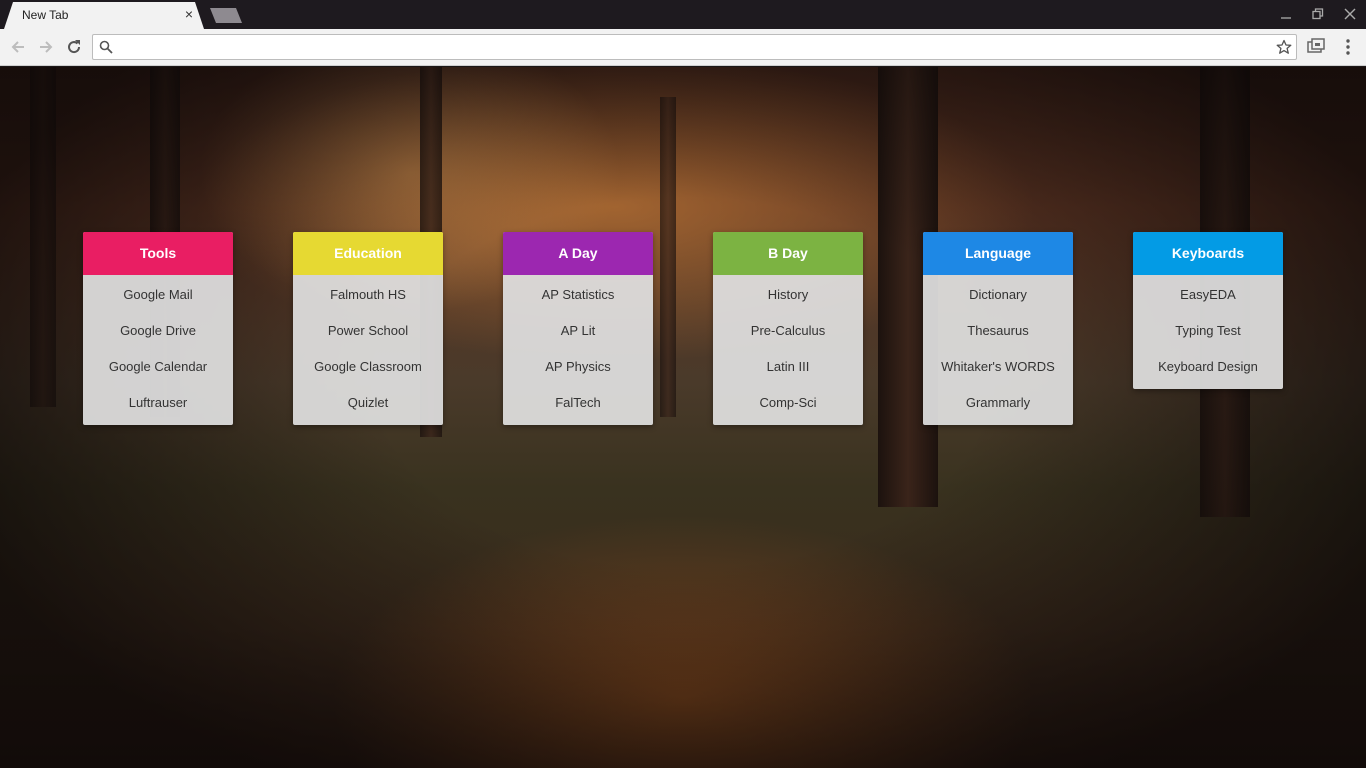 This screenshot has width=1366, height=768. I want to click on link-google-mail: Google Mail, so click(158, 295).